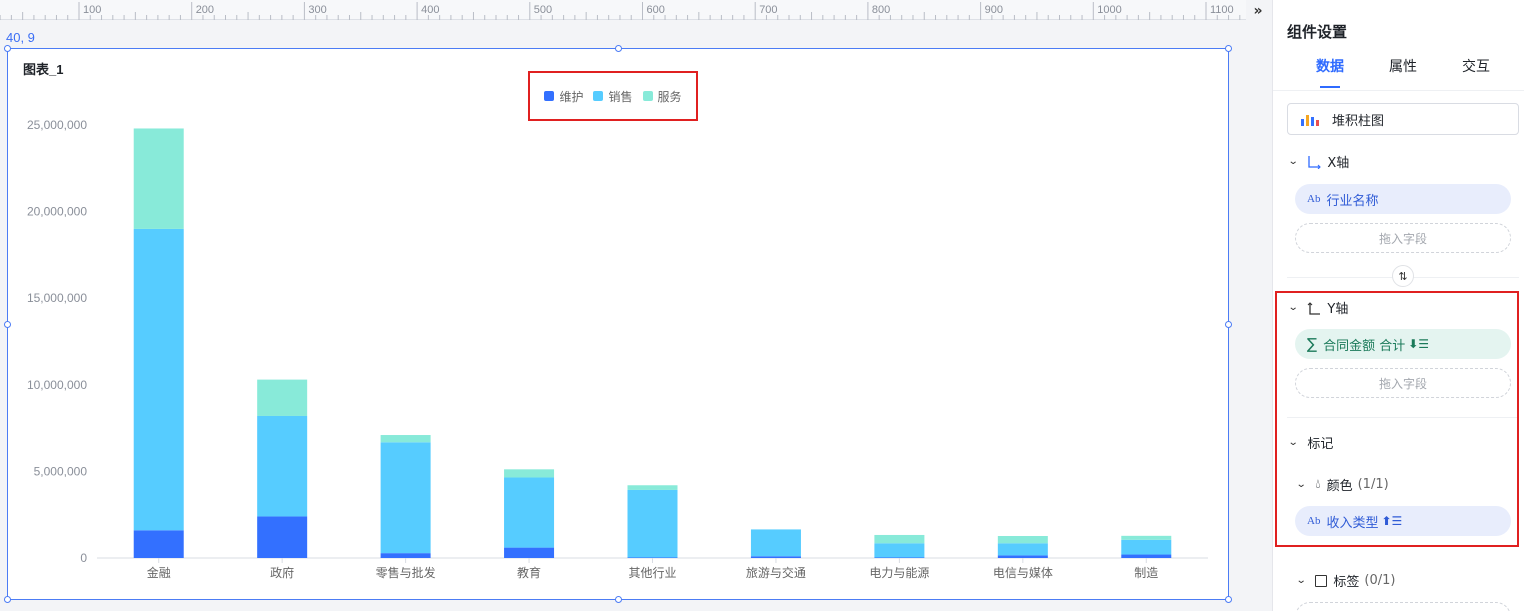 This screenshot has width=1524, height=611. Describe the element at coordinates (1314, 199) in the screenshot. I see `text-type-icon: Ab` at that location.